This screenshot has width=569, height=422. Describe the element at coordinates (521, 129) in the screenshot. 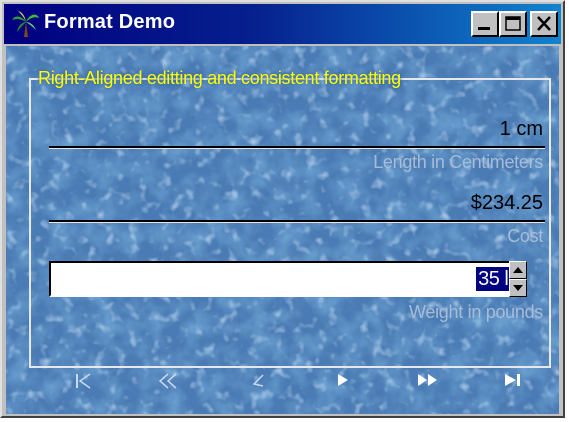

I see `length-field: 1 cm` at that location.